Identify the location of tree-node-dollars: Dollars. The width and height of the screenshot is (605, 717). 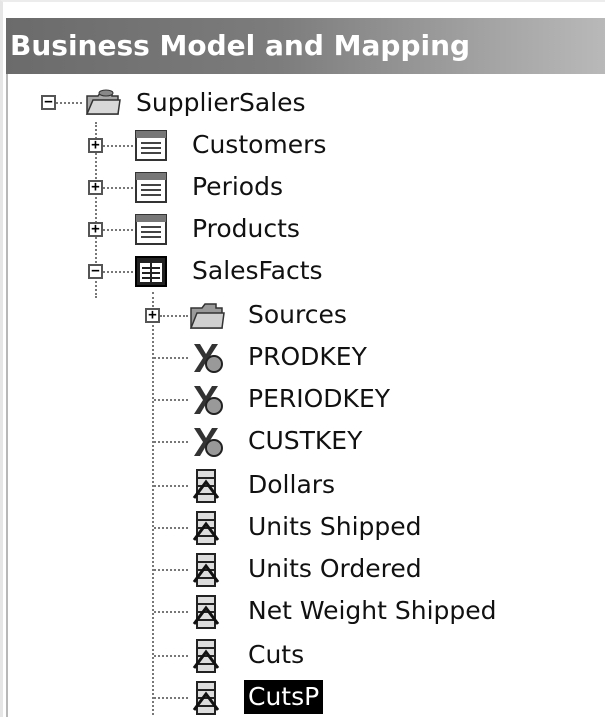
(306, 485).